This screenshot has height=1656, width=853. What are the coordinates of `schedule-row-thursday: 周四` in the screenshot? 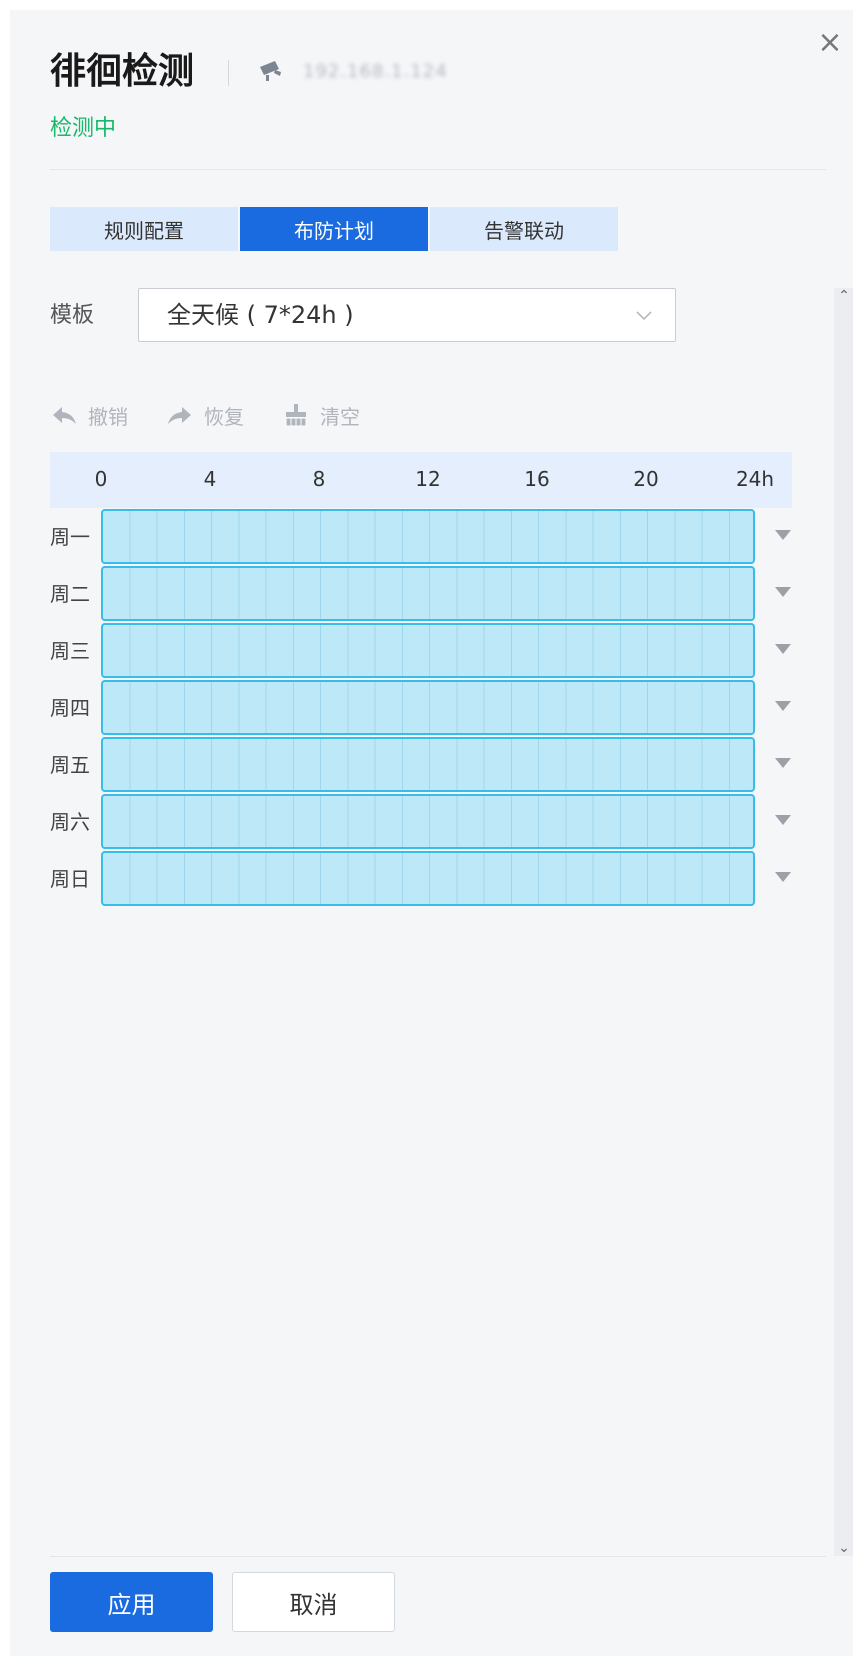 It's located at (421, 707).